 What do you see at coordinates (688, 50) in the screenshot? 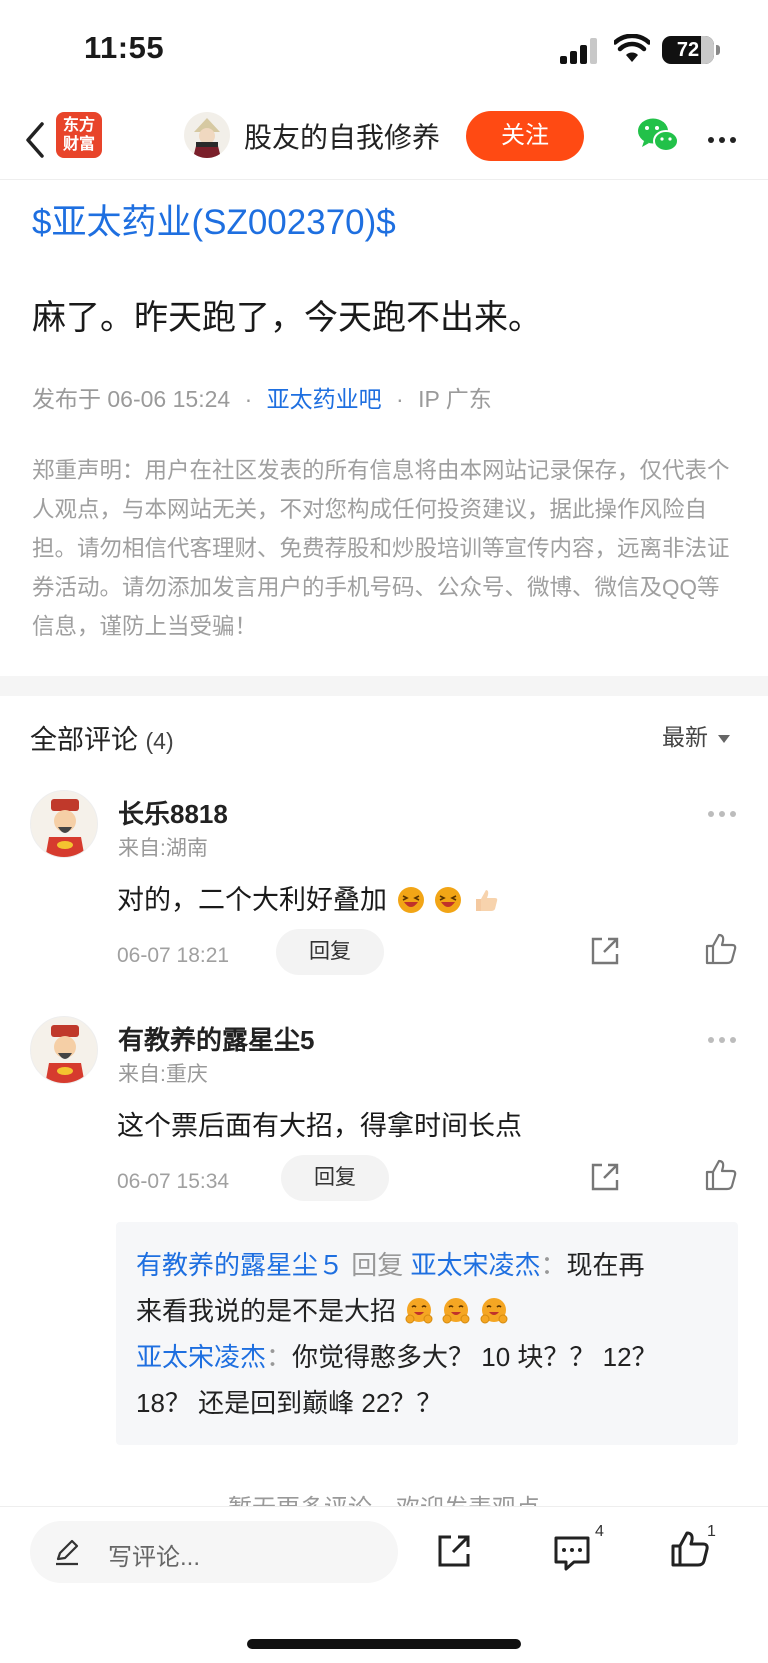
I see `battery-level: 72` at bounding box center [688, 50].